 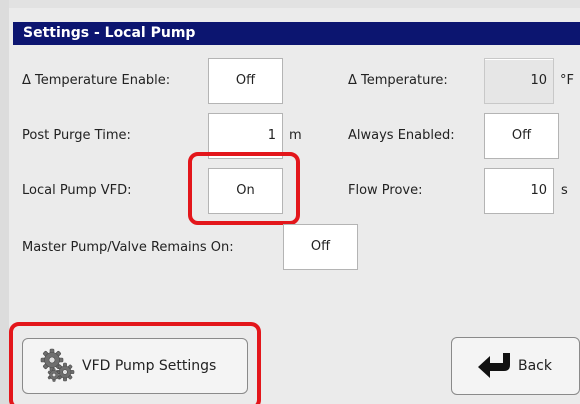 I want to click on window-title: Settings - Local Pump, so click(x=296, y=33).